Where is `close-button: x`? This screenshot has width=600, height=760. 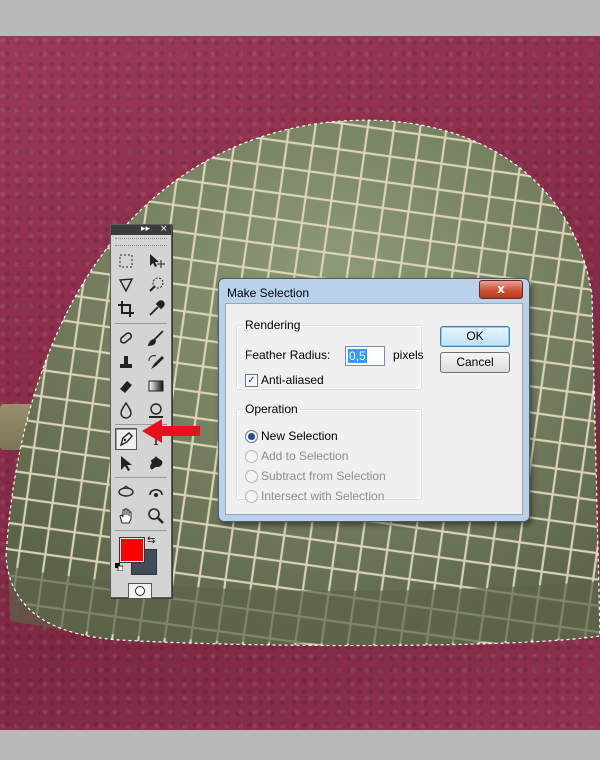
close-button: x is located at coordinates (501, 289).